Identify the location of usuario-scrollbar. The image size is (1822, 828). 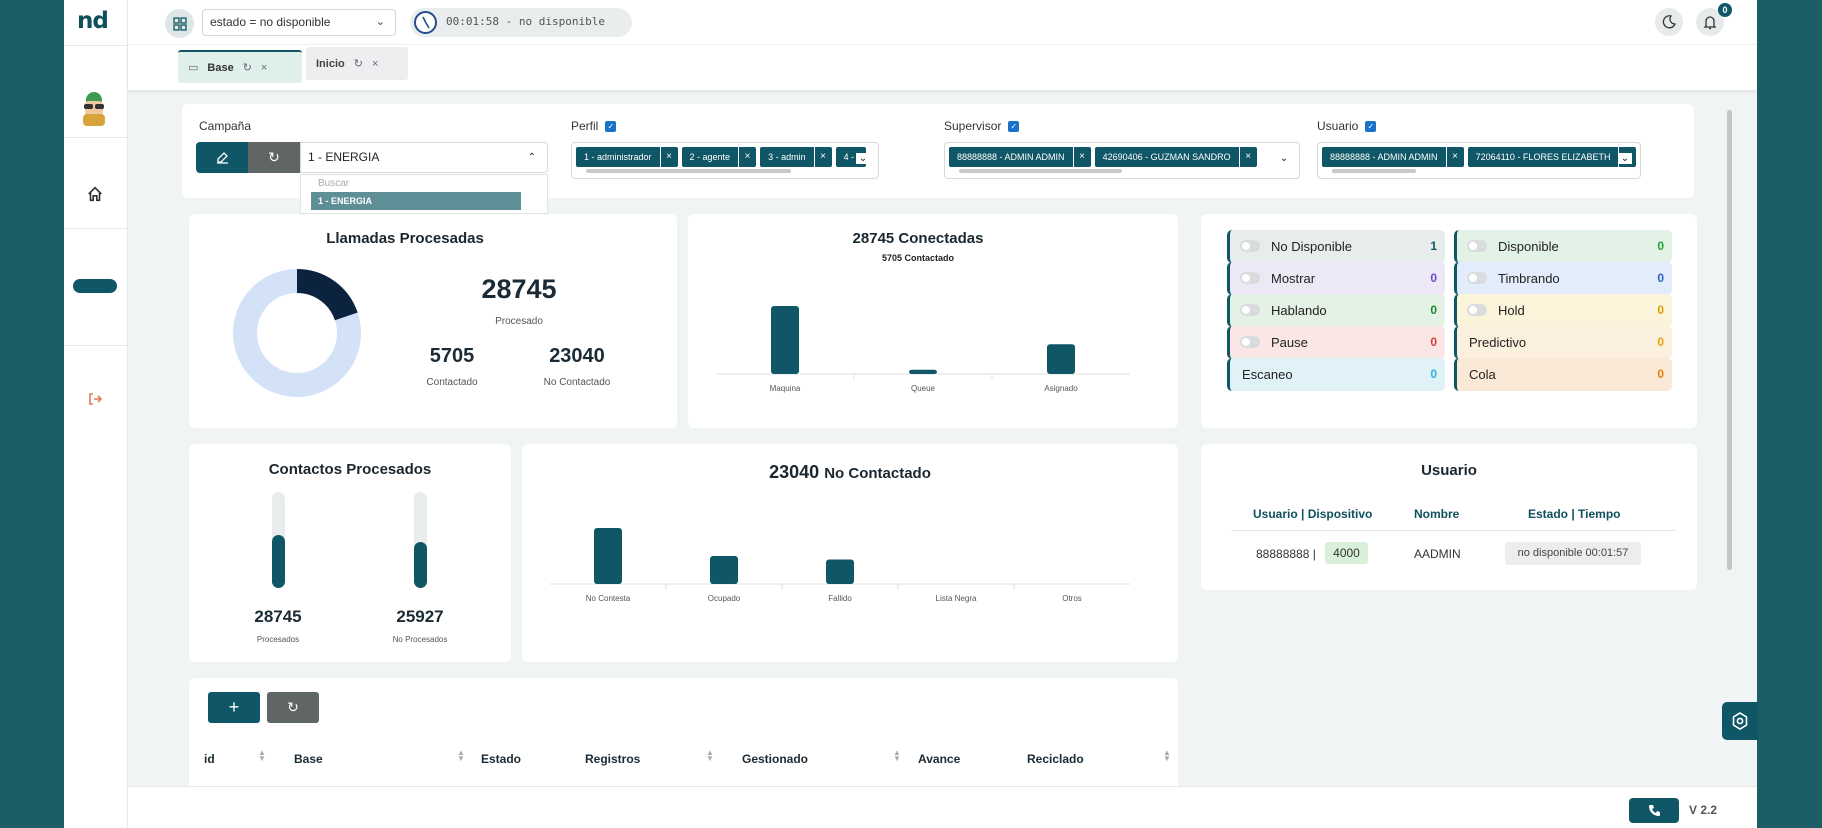
(1374, 171).